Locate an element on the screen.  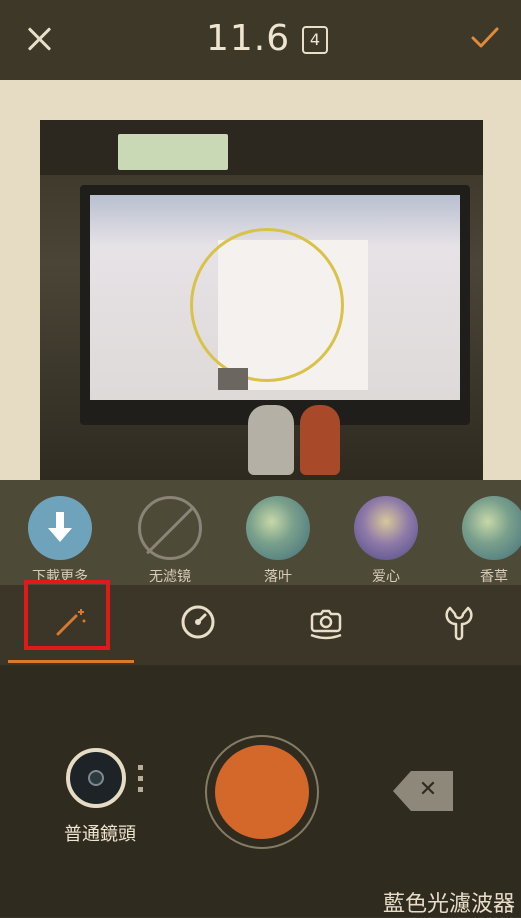
lens-button is located at coordinates (96, 778).